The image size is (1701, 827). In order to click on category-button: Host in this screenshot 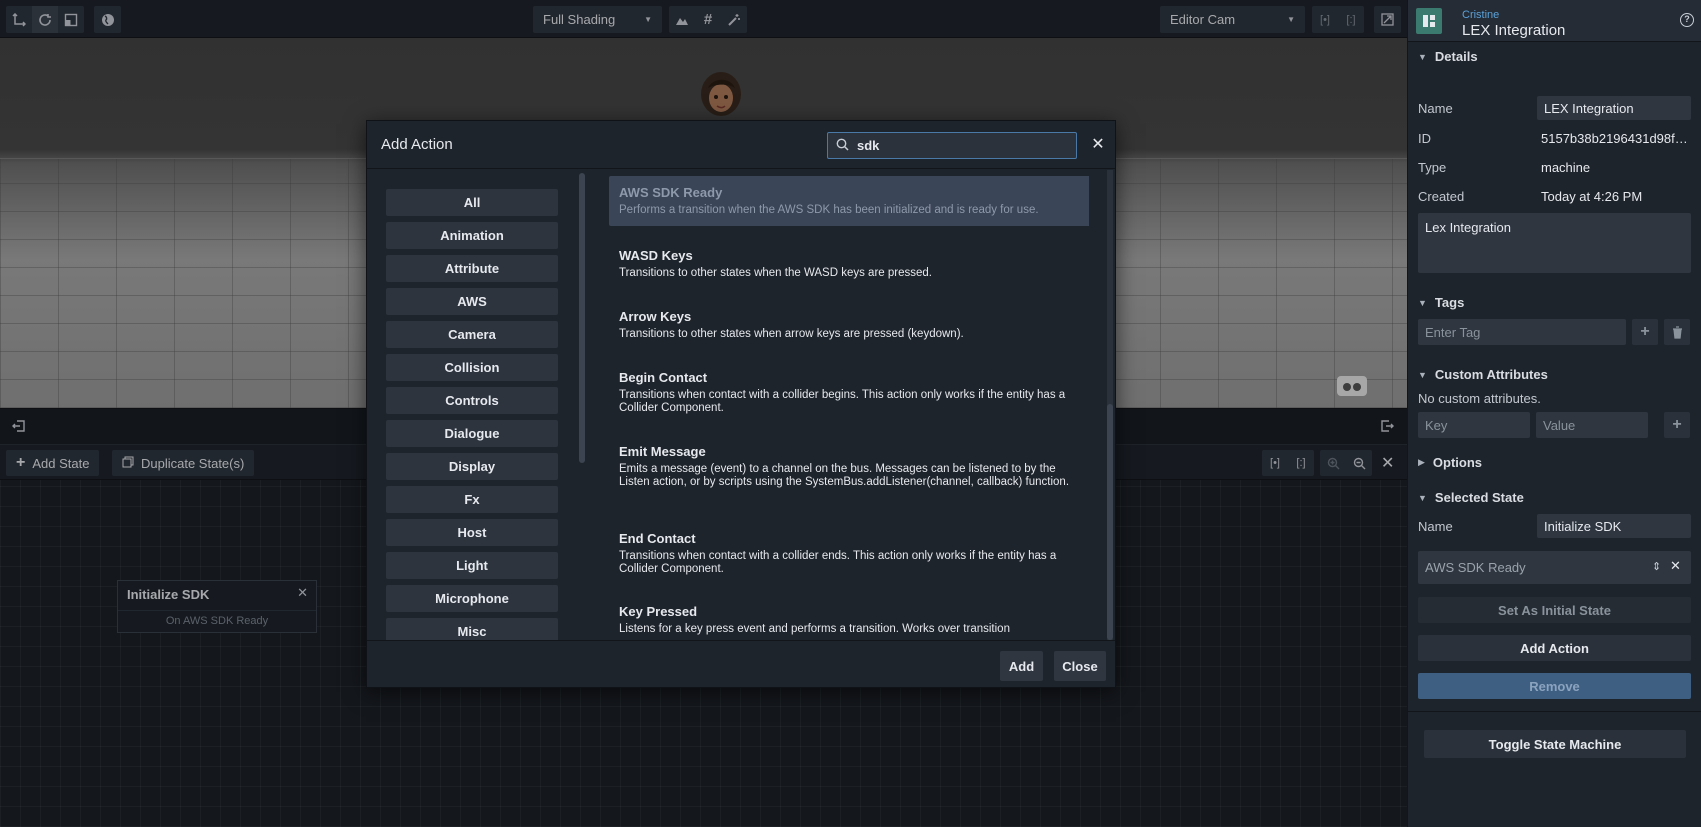, I will do `click(472, 532)`.